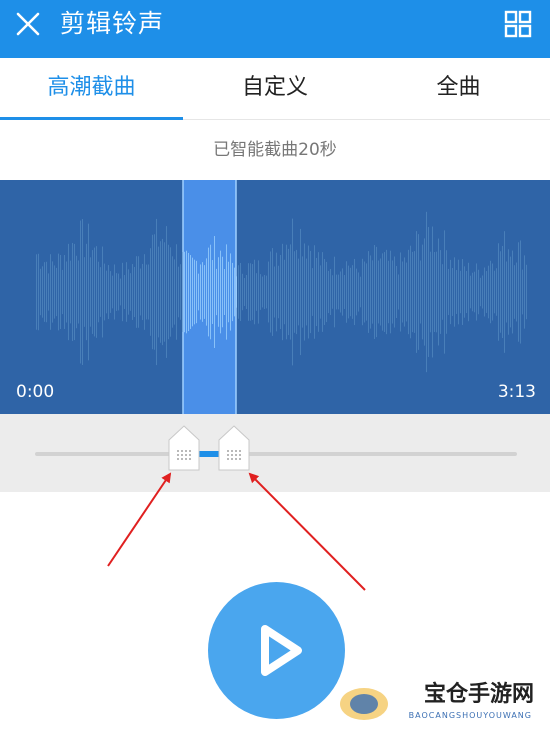  What do you see at coordinates (458, 89) in the screenshot?
I see `tab-full-song: 全曲` at bounding box center [458, 89].